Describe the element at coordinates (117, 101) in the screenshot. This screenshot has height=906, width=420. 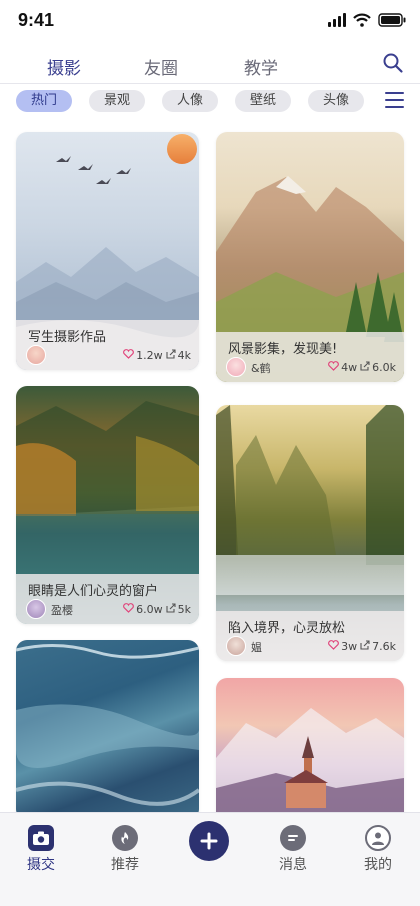
I see `chip-landscape: 景观` at that location.